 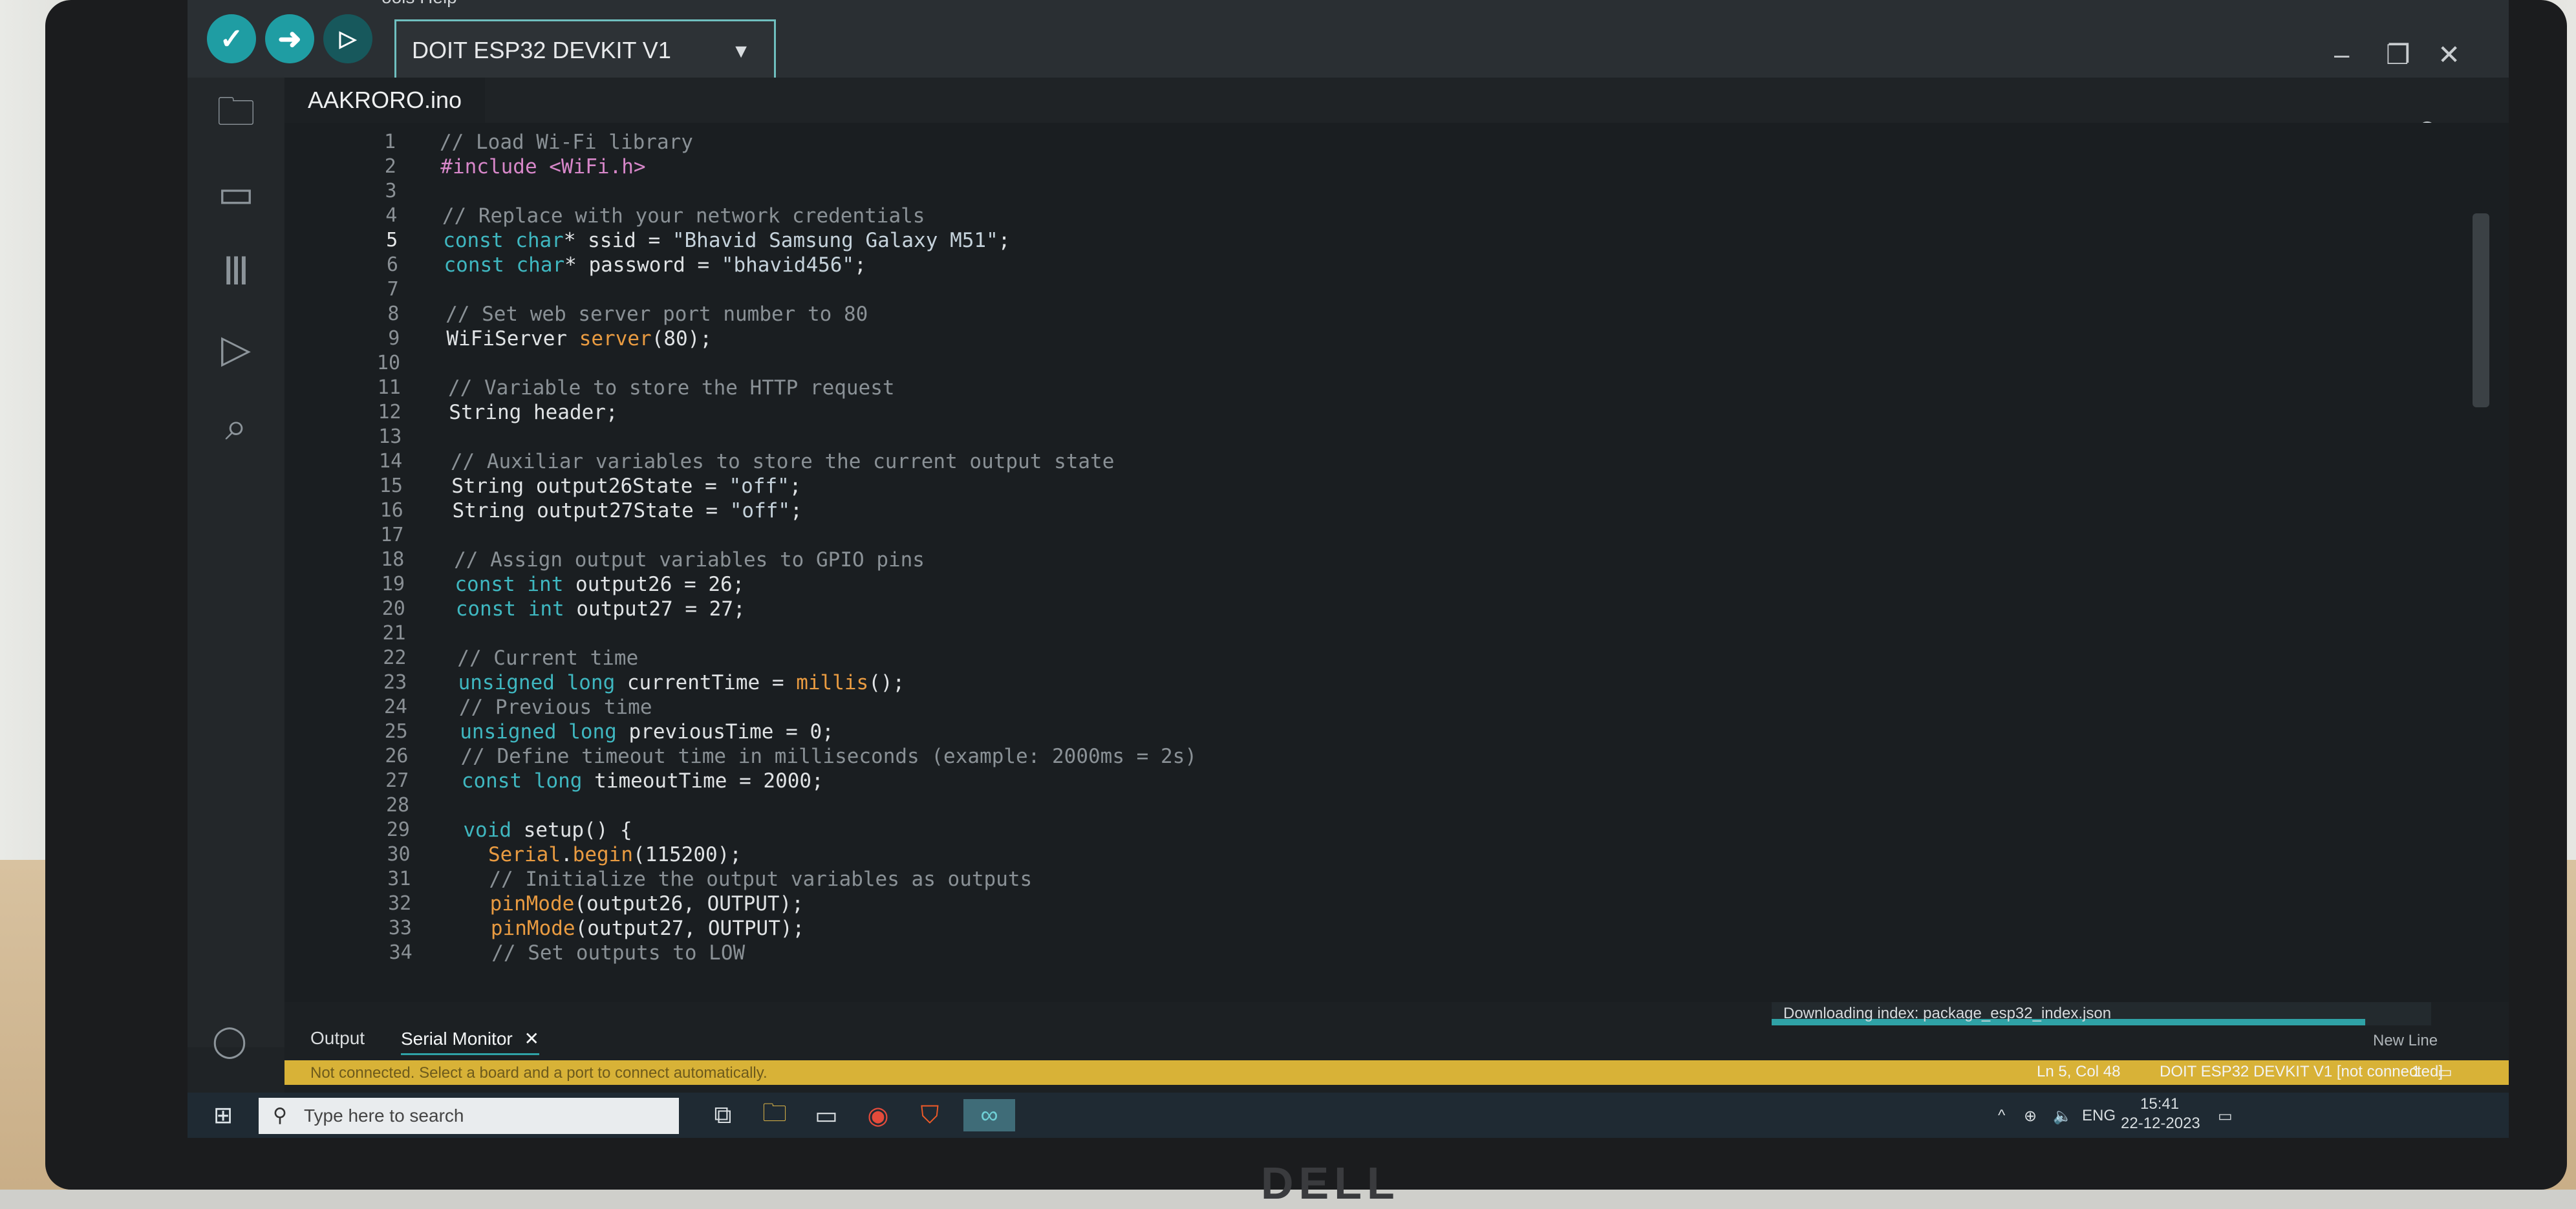 What do you see at coordinates (399, 879) in the screenshot?
I see `line-number: 31` at bounding box center [399, 879].